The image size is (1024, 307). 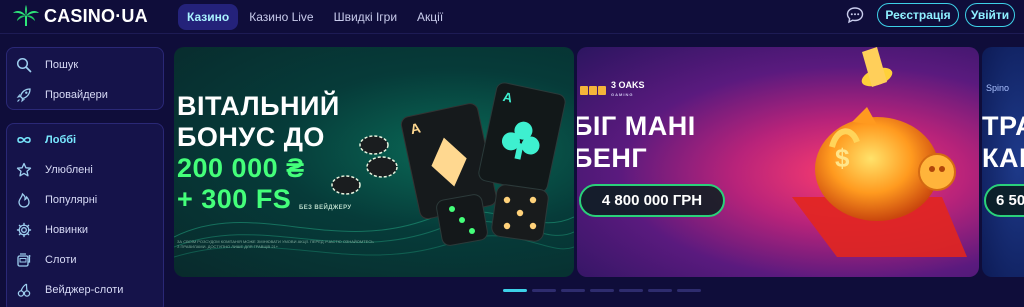 What do you see at coordinates (69, 170) in the screenshot?
I see `sidebar-item-label: Улюблені` at bounding box center [69, 170].